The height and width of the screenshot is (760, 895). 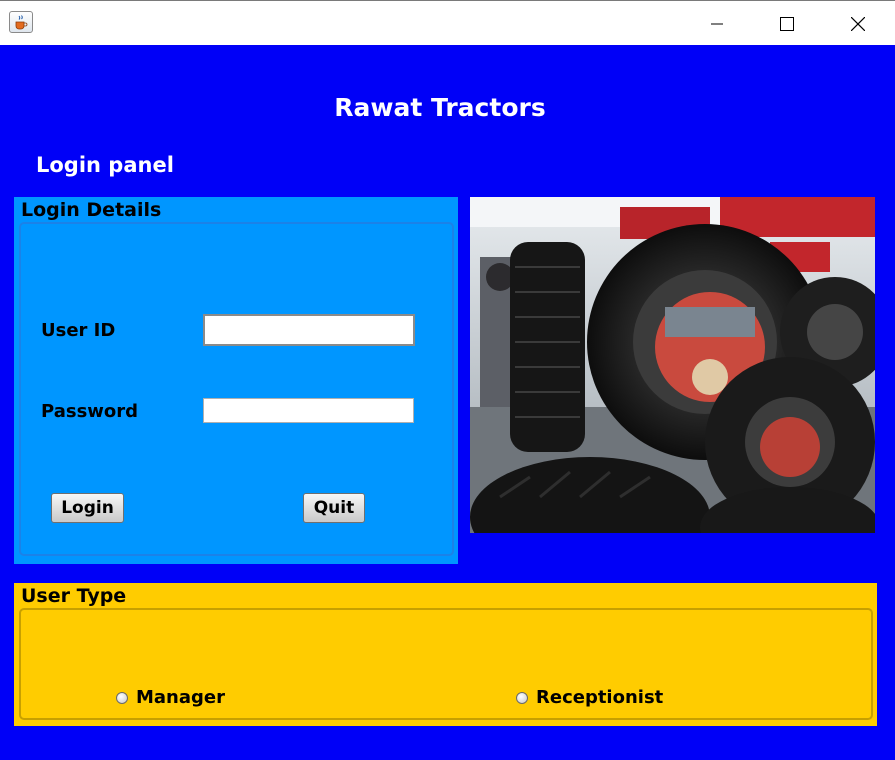 I want to click on user-id-label: User ID, so click(x=78, y=330).